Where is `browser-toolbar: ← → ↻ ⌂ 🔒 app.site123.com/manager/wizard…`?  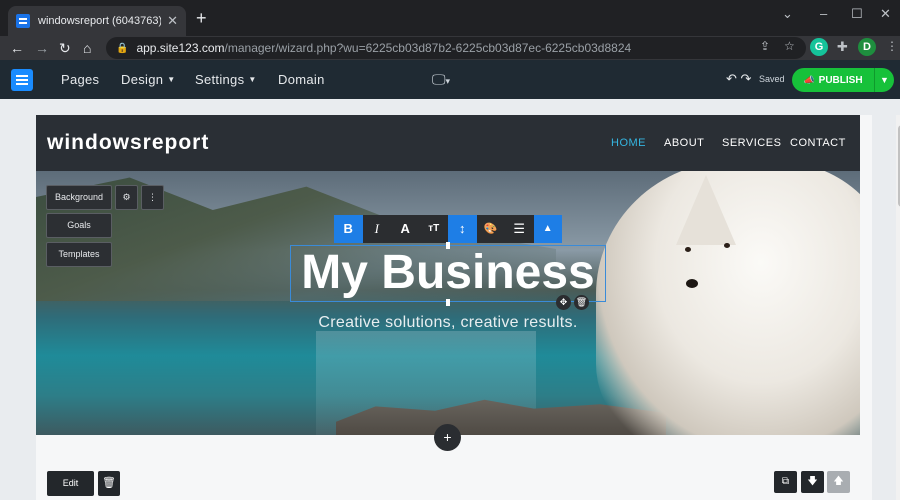 browser-toolbar: ← → ↻ ⌂ 🔒 app.site123.com/manager/wizard… is located at coordinates (450, 48).